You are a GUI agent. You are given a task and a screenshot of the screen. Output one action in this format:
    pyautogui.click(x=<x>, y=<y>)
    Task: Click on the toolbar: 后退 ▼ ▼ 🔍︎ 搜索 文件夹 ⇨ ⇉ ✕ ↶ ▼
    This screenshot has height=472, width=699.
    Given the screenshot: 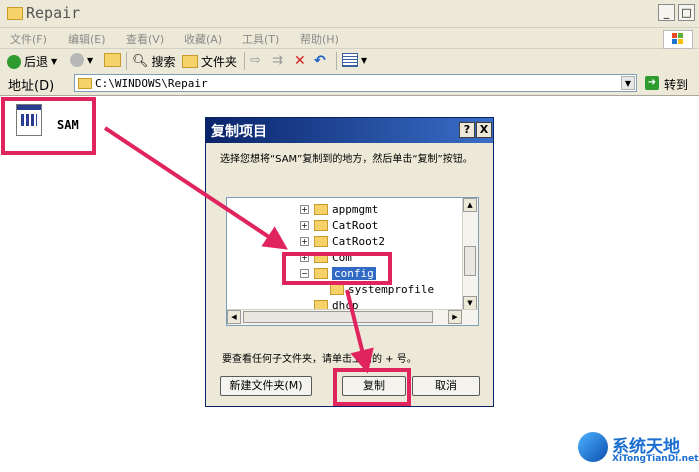 What is the action you would take?
    pyautogui.click(x=349, y=61)
    